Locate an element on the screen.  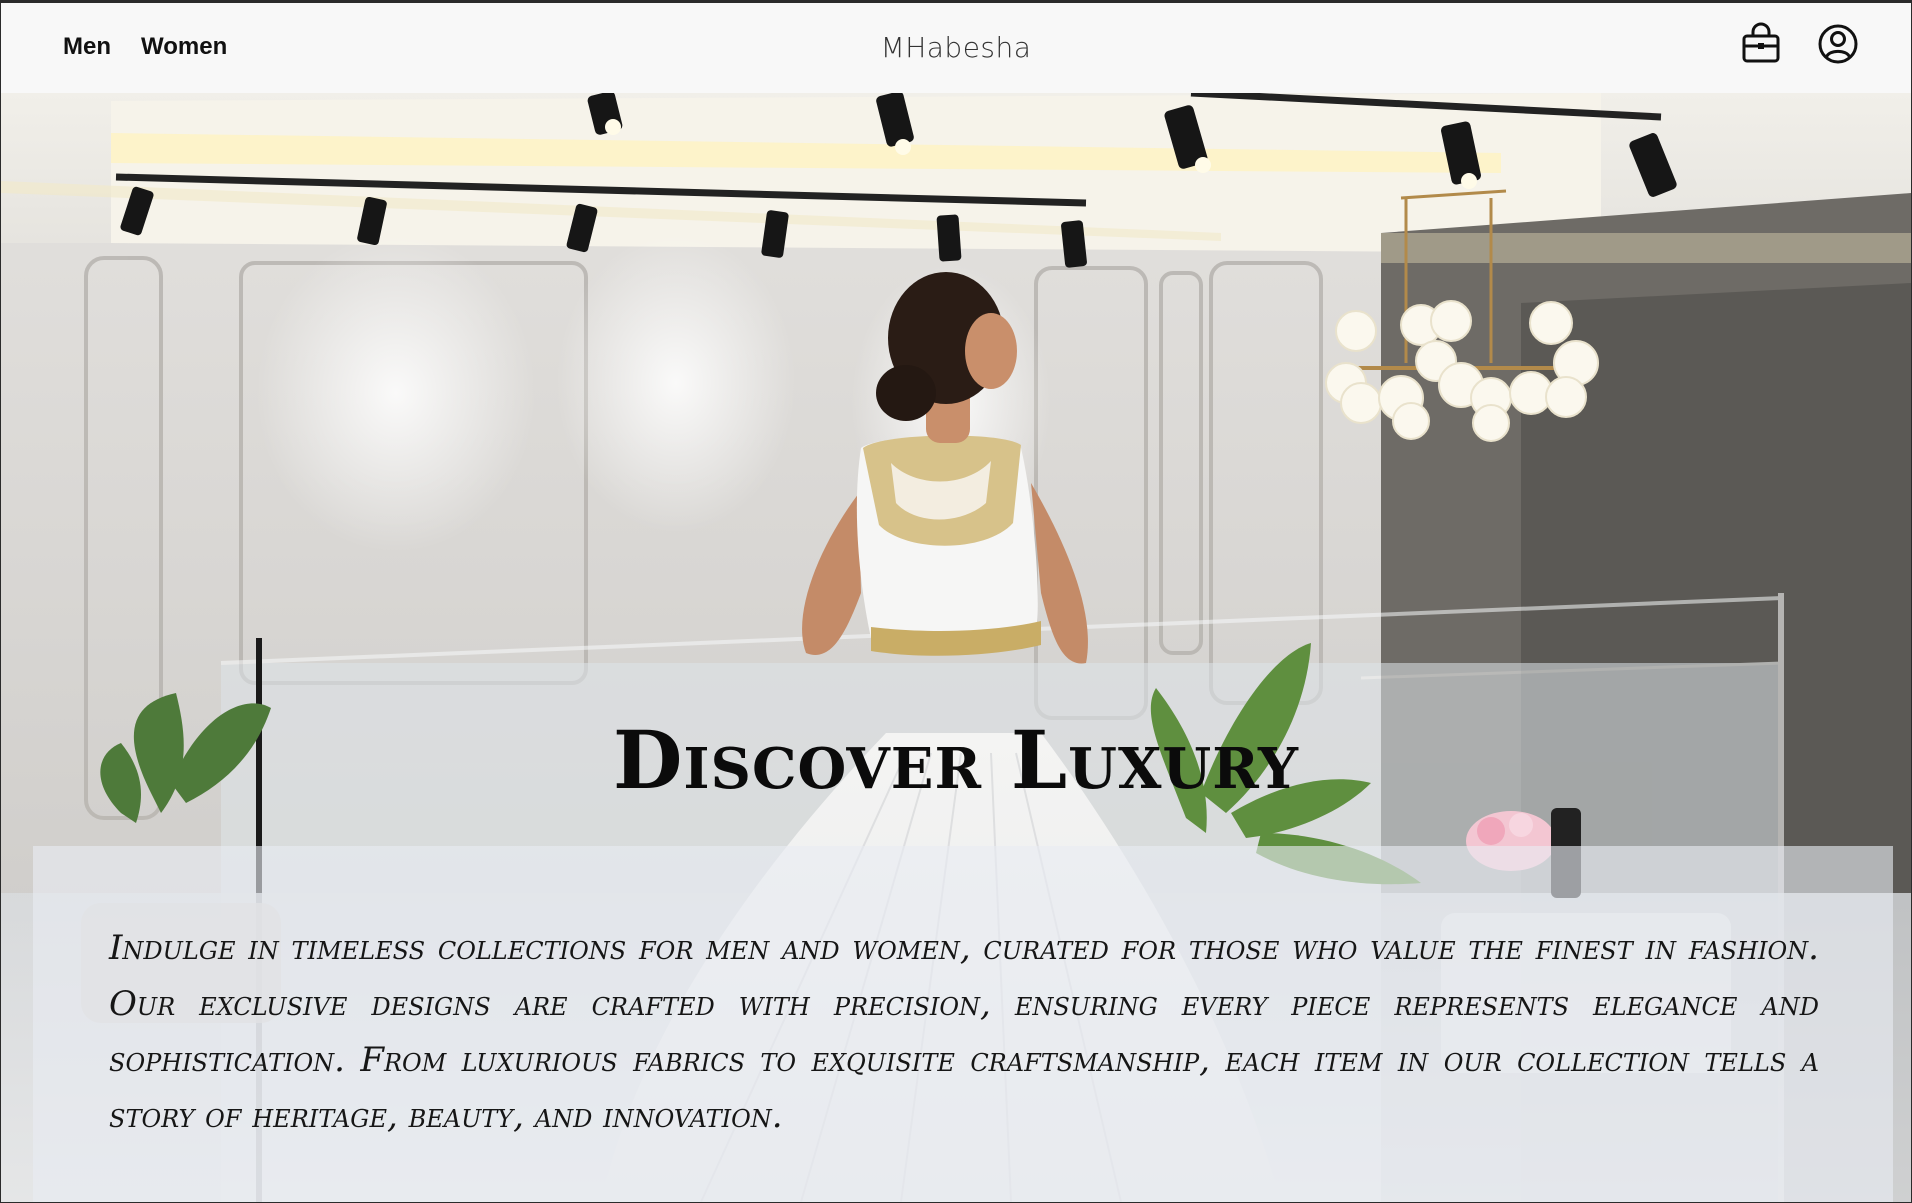
hero-title: Discover Luxury is located at coordinates (956, 760).